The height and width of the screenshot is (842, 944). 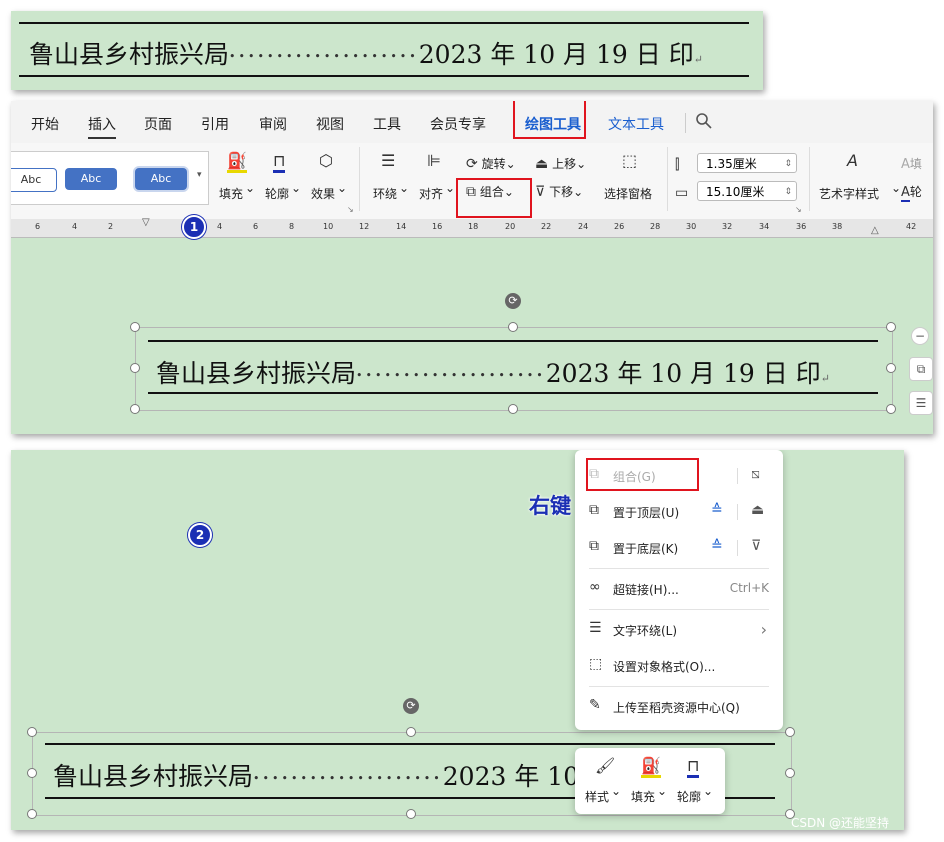 What do you see at coordinates (704, 123) in the screenshot?
I see `search-icon` at bounding box center [704, 123].